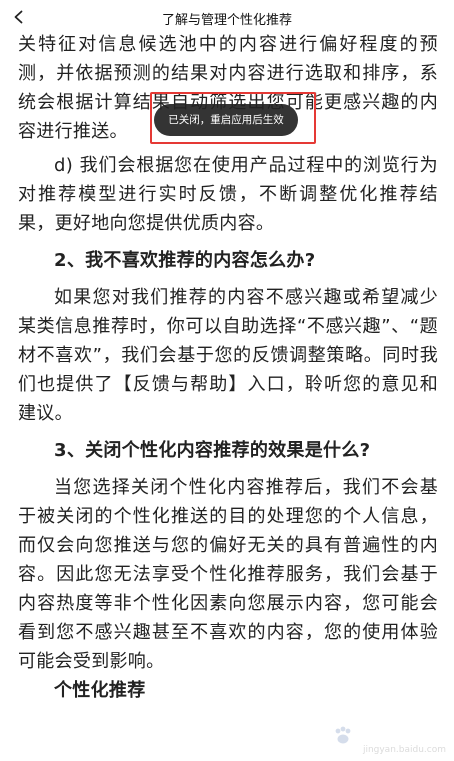 Image resolution: width=454 pixels, height=761 pixels. I want to click on heading-2: 2、我不喜欢推荐的内容怎么办?, so click(185, 260).